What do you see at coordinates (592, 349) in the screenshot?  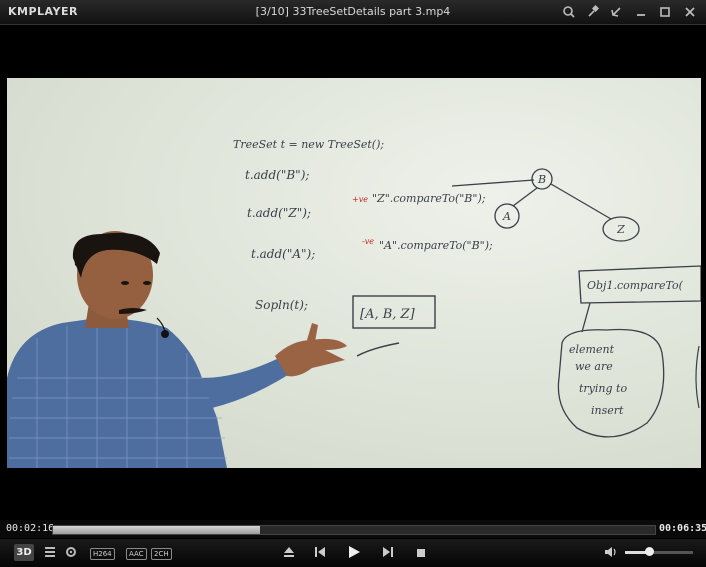 I see `cloud-line-1: element` at bounding box center [592, 349].